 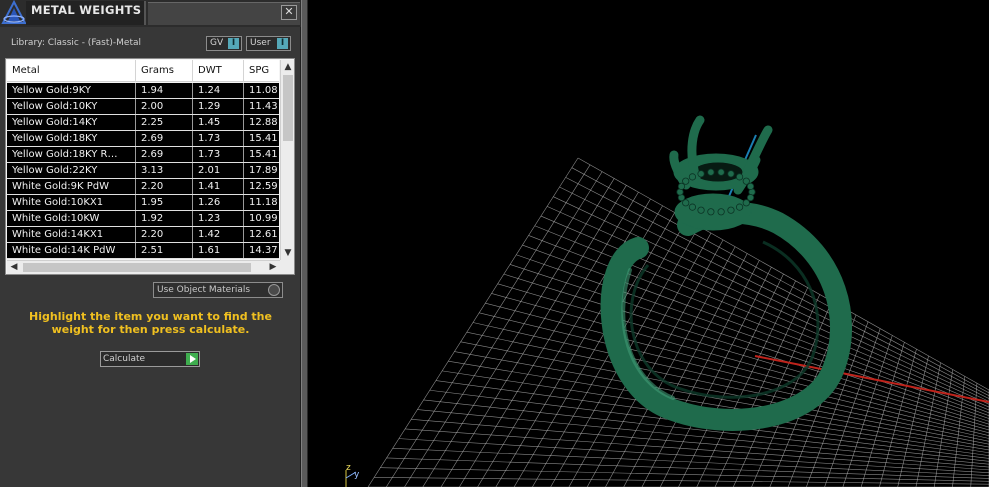 What do you see at coordinates (218, 186) in the screenshot?
I see `cell-dwt: 1.41` at bounding box center [218, 186].